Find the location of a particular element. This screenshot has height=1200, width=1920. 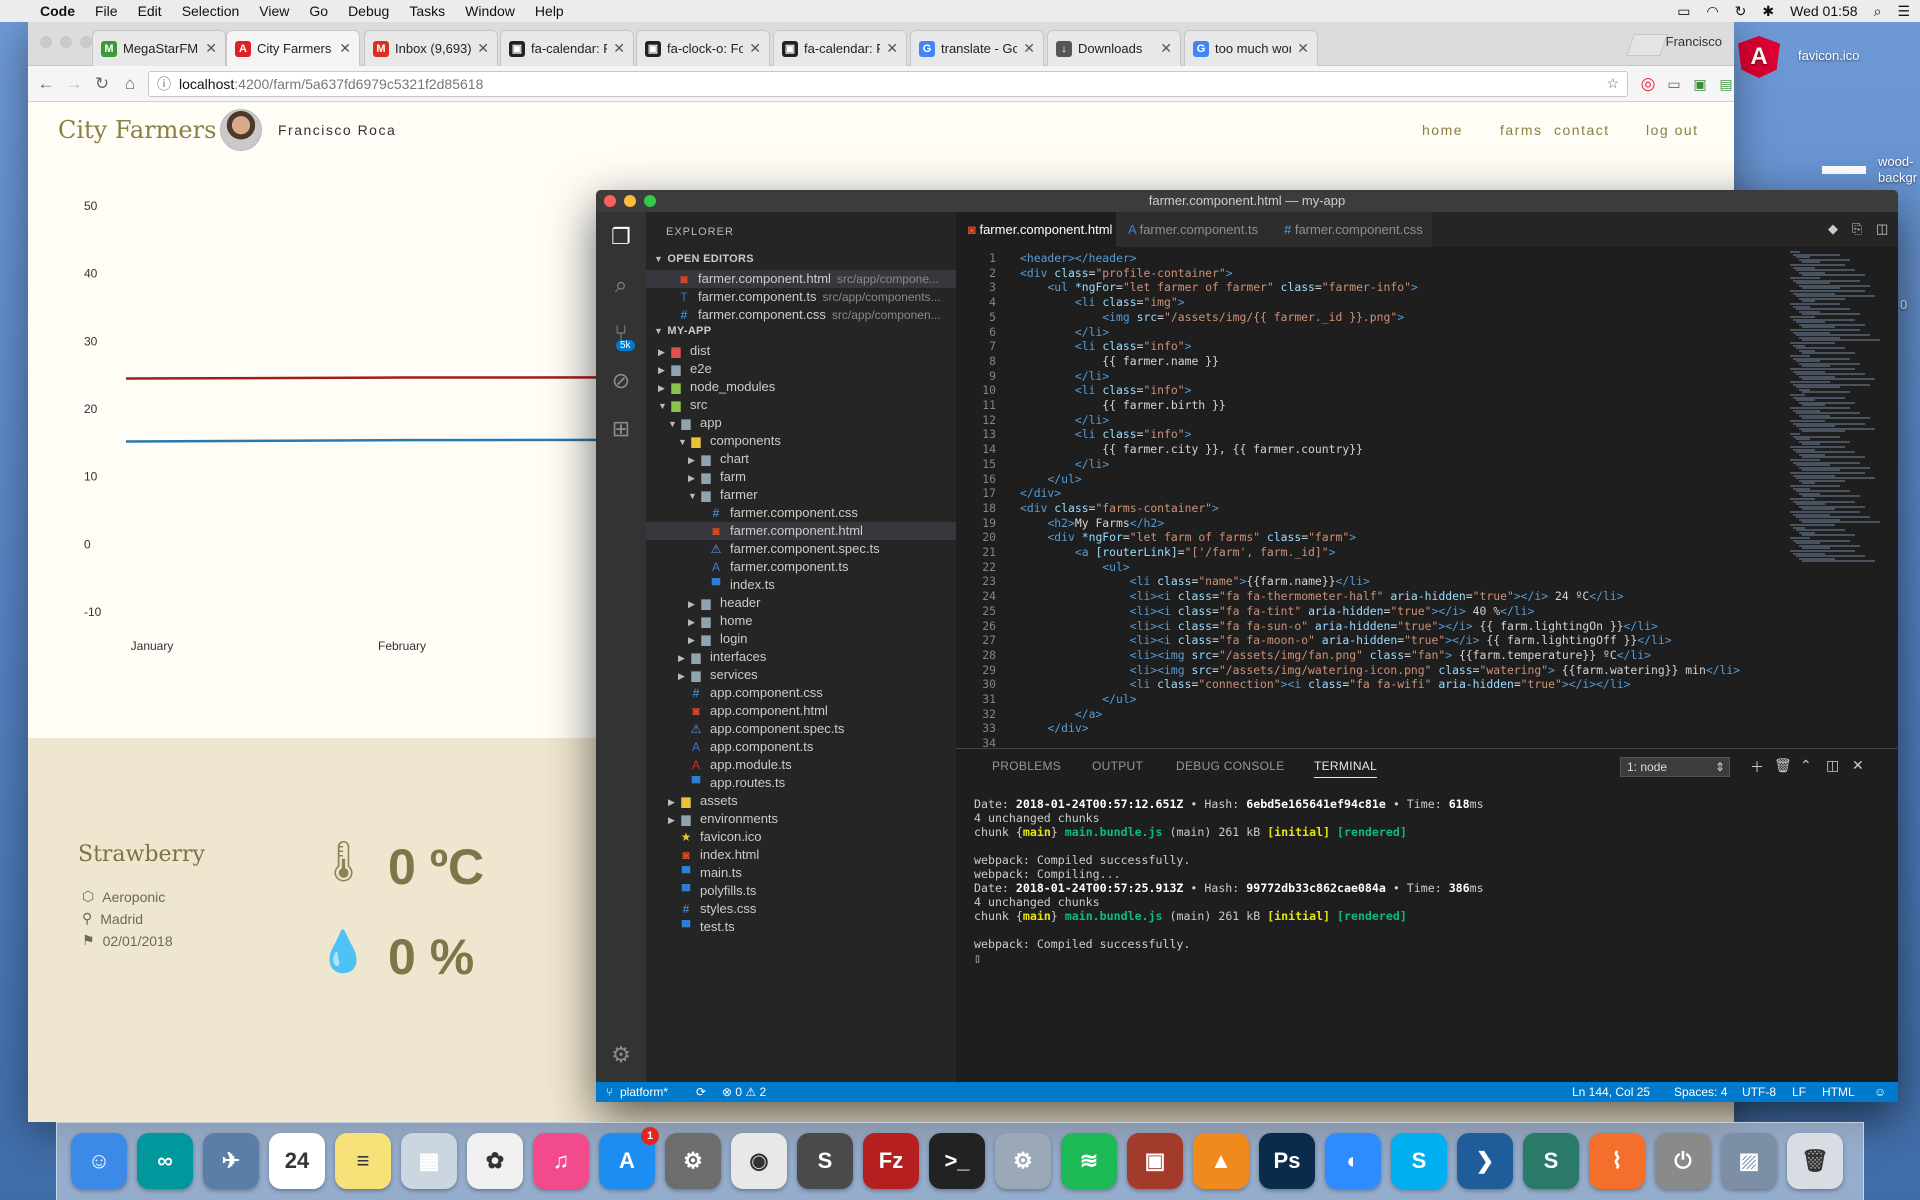

browser-tab: M MegaStarFM ✕ is located at coordinates (159, 48).